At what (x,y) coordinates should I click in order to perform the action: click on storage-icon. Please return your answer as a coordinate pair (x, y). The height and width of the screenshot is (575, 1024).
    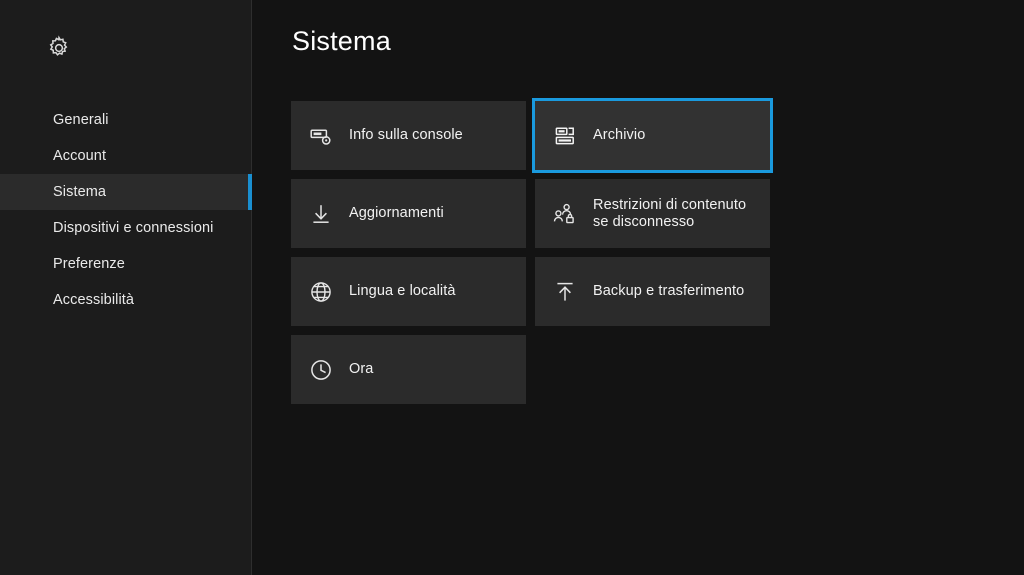
    Looking at the image, I should click on (573, 136).